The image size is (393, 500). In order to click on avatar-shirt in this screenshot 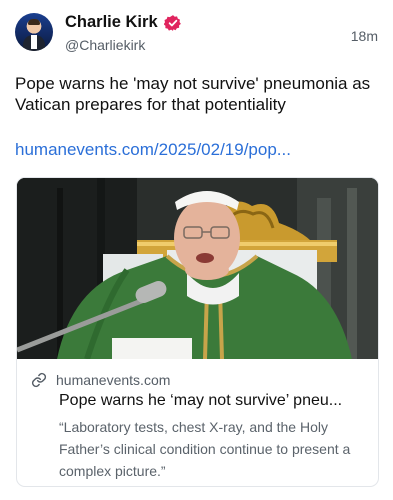, I will do `click(34, 42)`.